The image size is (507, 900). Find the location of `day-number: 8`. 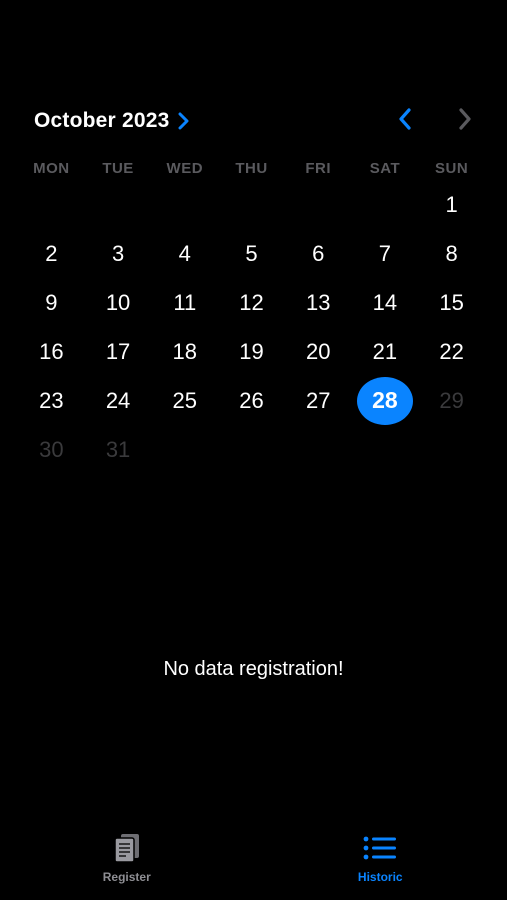

day-number: 8 is located at coordinates (451, 253).